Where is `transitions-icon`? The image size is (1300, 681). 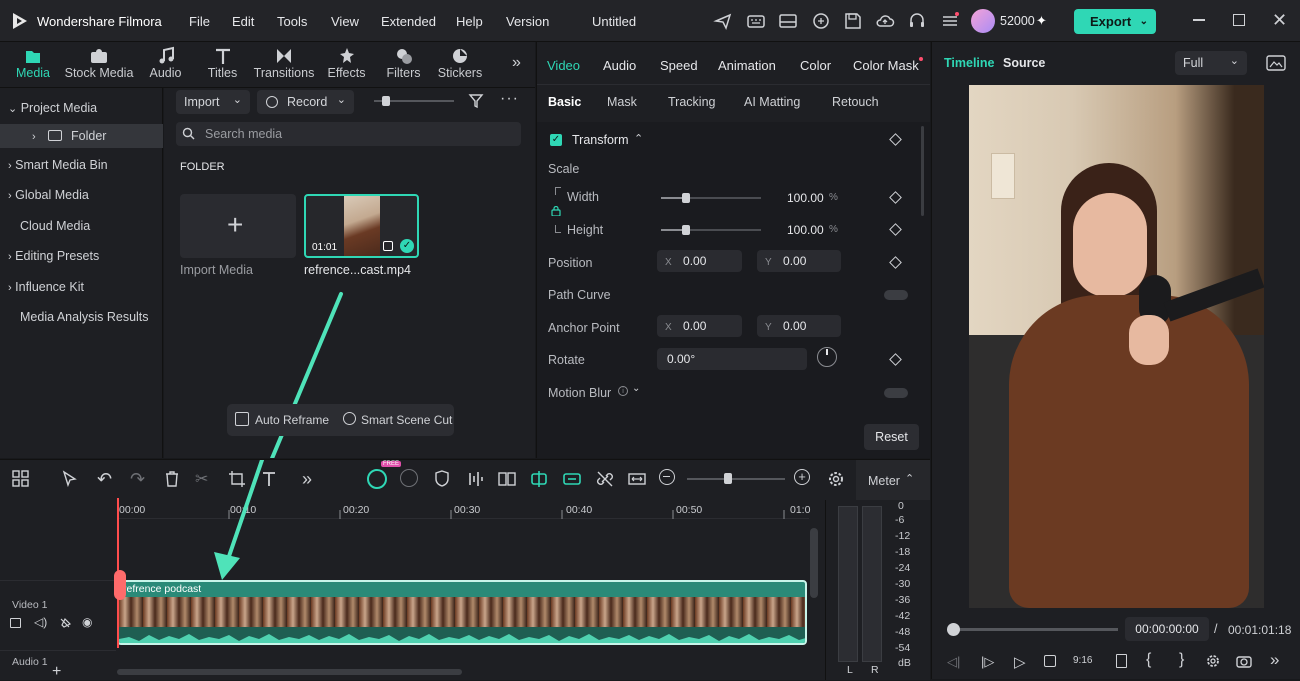
transitions-icon is located at coordinates (284, 56).